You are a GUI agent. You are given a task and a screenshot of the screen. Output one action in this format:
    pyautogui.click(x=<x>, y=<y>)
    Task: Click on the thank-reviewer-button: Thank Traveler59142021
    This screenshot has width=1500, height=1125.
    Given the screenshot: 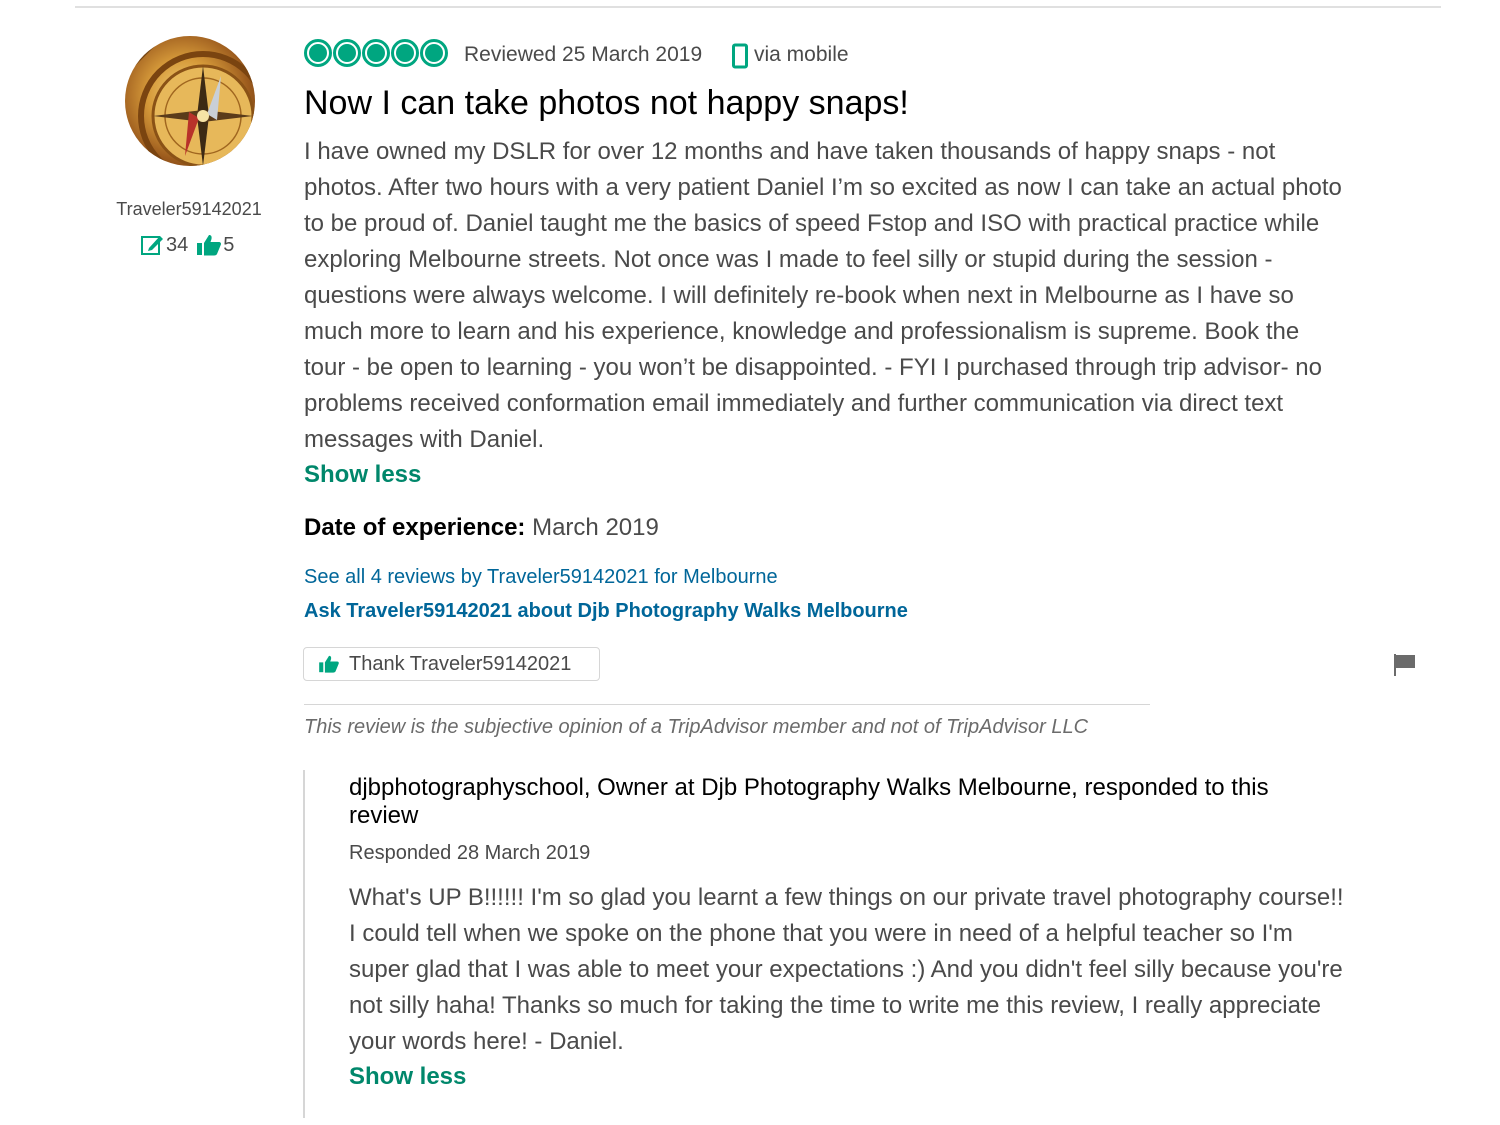 What is the action you would take?
    pyautogui.click(x=451, y=664)
    